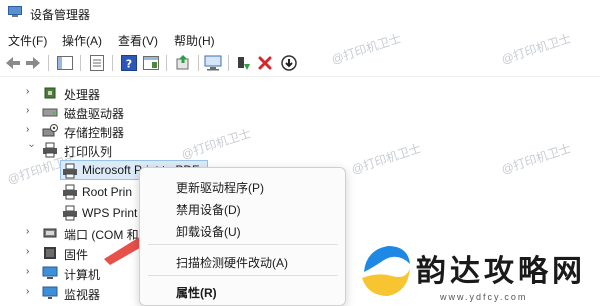  Describe the element at coordinates (300, 150) in the screenshot. I see `tree-item-print-queues: › 打印队列` at that location.